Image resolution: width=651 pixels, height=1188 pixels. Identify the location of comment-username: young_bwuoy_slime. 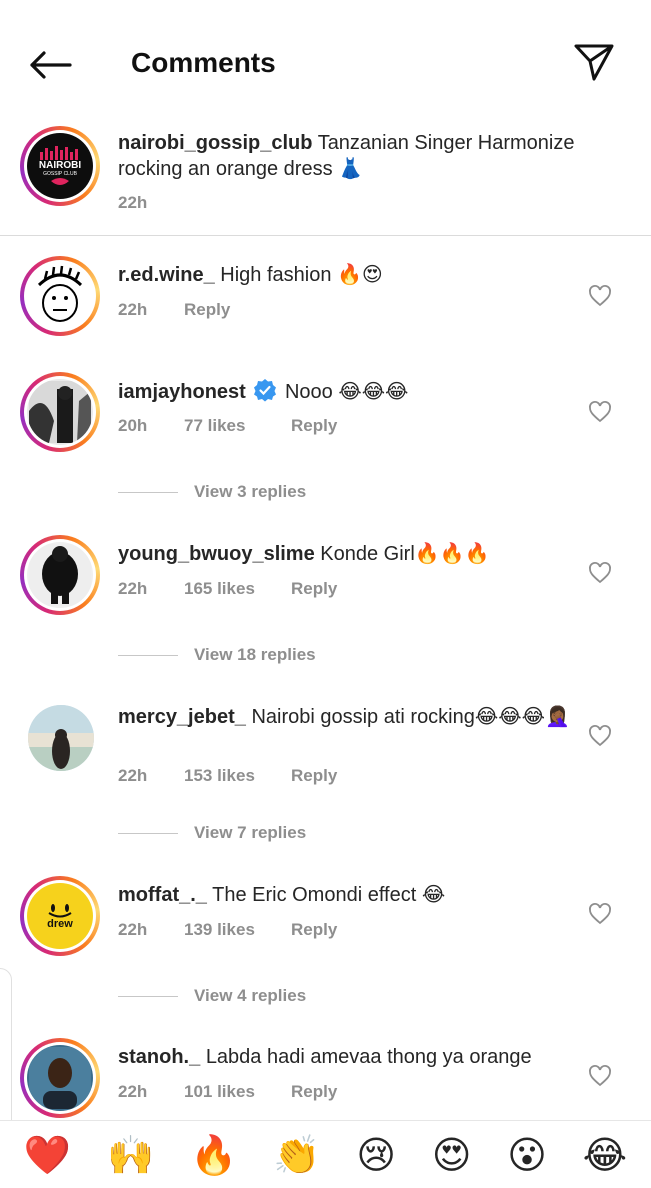
(216, 554).